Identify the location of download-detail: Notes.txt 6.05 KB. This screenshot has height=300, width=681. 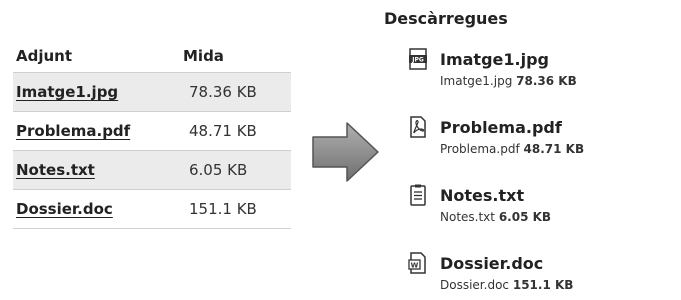
(541, 217).